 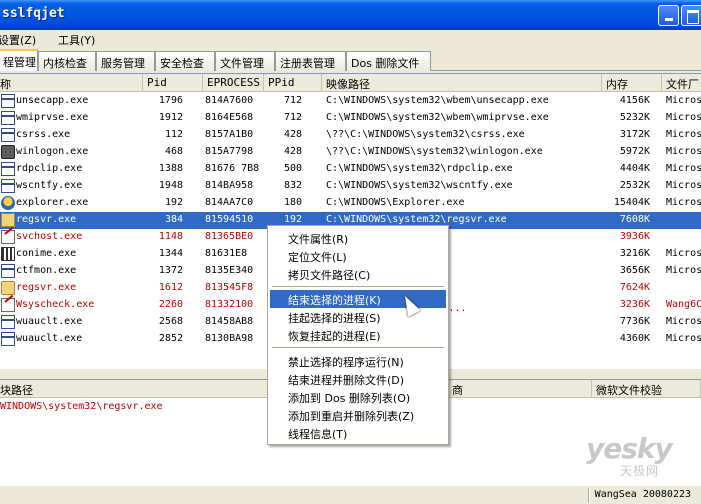 What do you see at coordinates (170, 338) in the screenshot?
I see `cell-pid: 2852` at bounding box center [170, 338].